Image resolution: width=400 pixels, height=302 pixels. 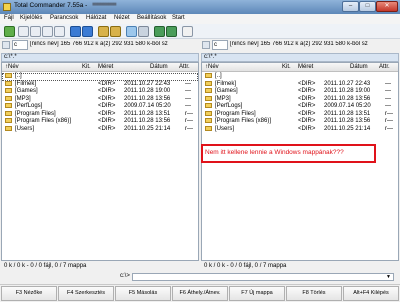 What do you see at coordinates (388, 277) in the screenshot?
I see `chevron-down-icon: ▼` at bounding box center [388, 277].